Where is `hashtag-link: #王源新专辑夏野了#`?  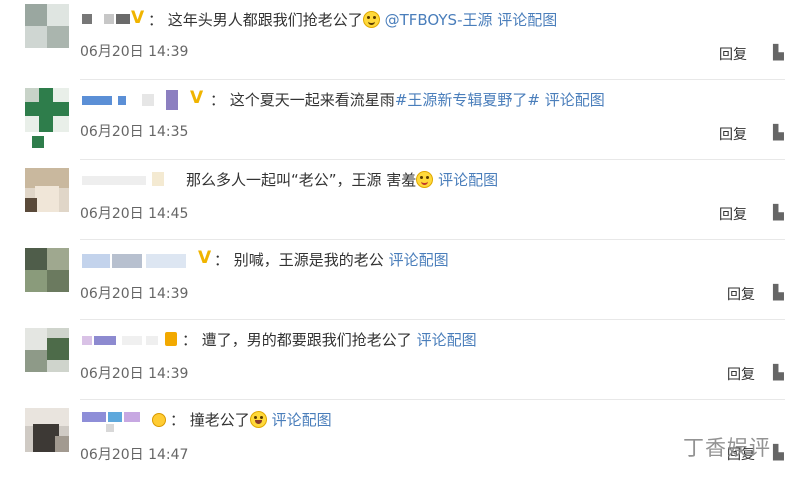
hashtag-link: #王源新专辑夏野了# is located at coordinates (467, 100).